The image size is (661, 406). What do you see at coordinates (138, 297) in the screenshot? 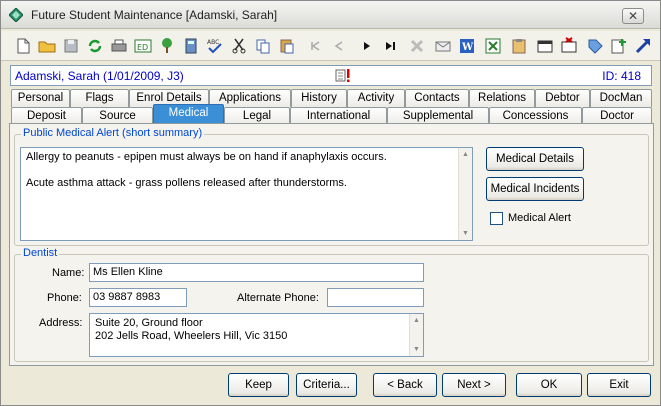
I see `dentist-phone-field: 03 9887 8983` at bounding box center [138, 297].